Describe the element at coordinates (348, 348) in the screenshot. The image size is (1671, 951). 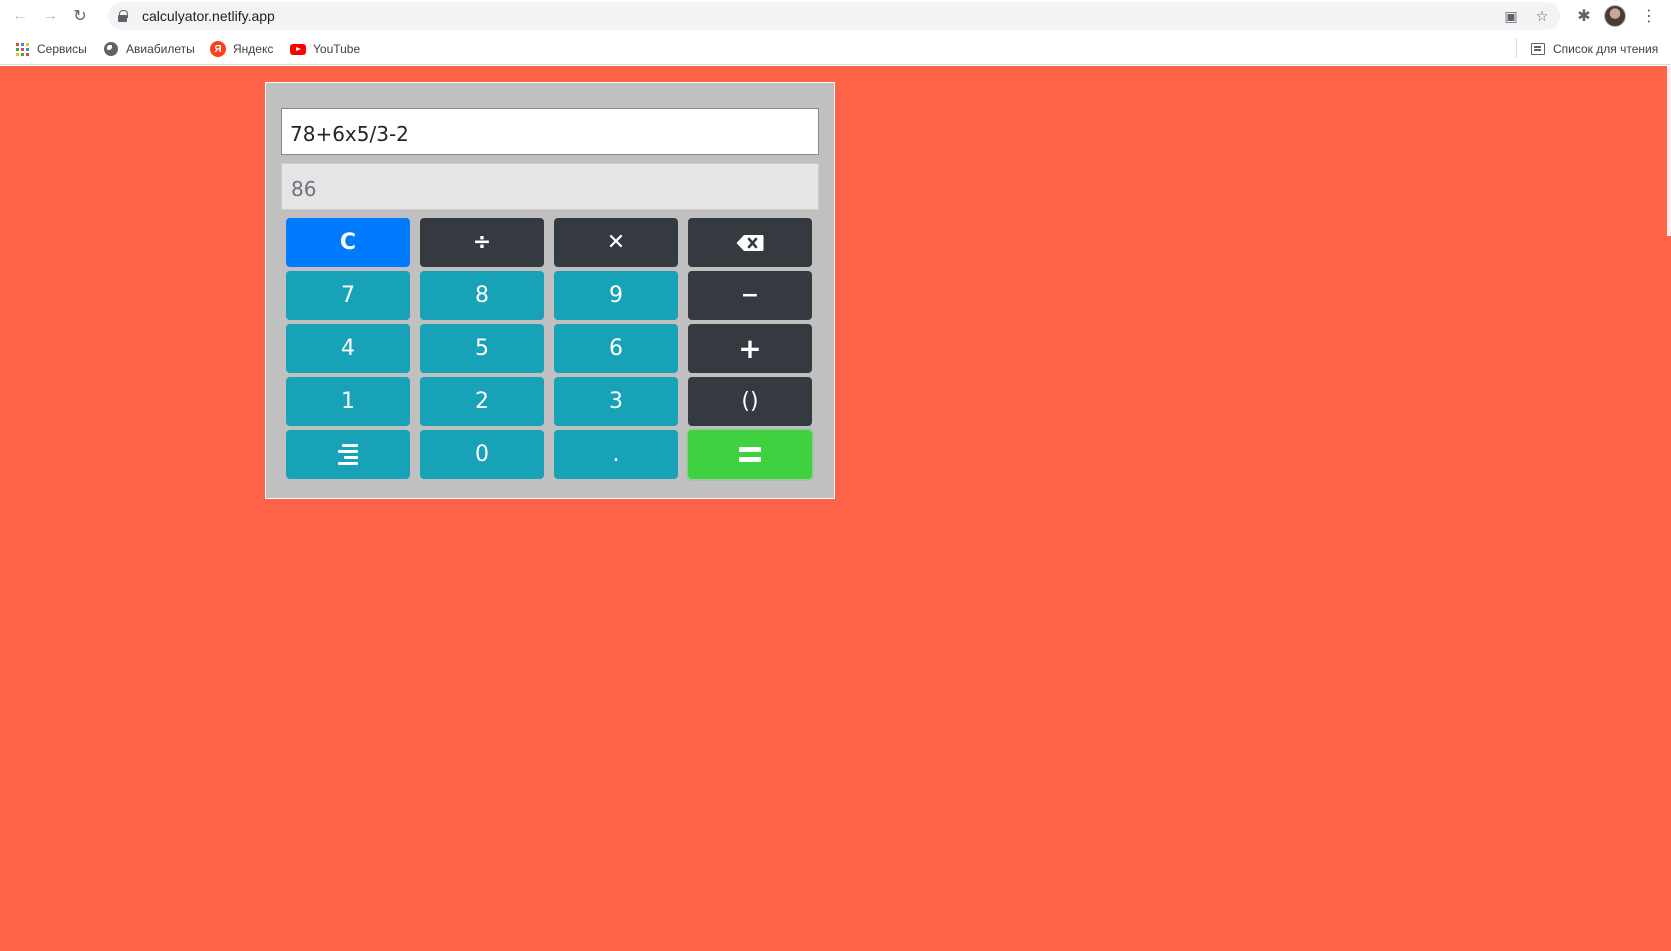
I see `digit-4-button: 4` at that location.